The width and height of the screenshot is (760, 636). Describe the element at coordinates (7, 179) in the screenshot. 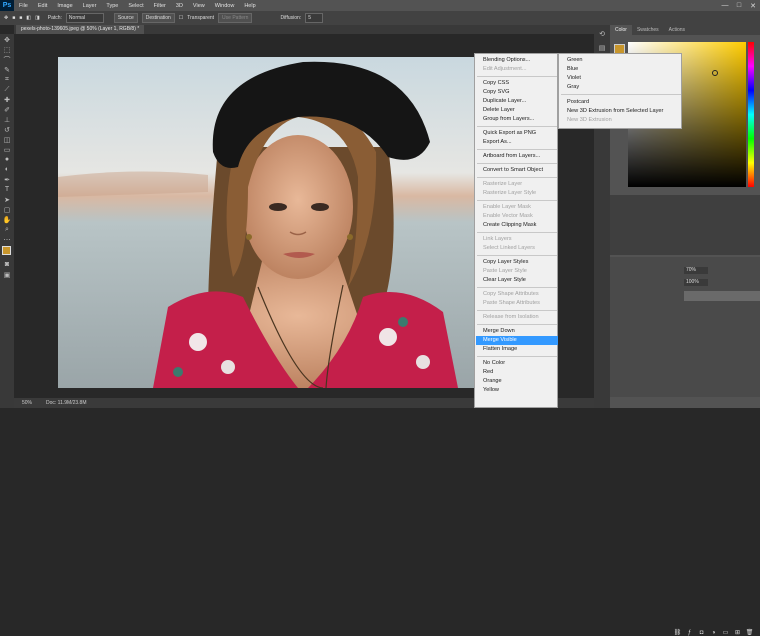

I see `pen-tool-icon: ✒` at that location.